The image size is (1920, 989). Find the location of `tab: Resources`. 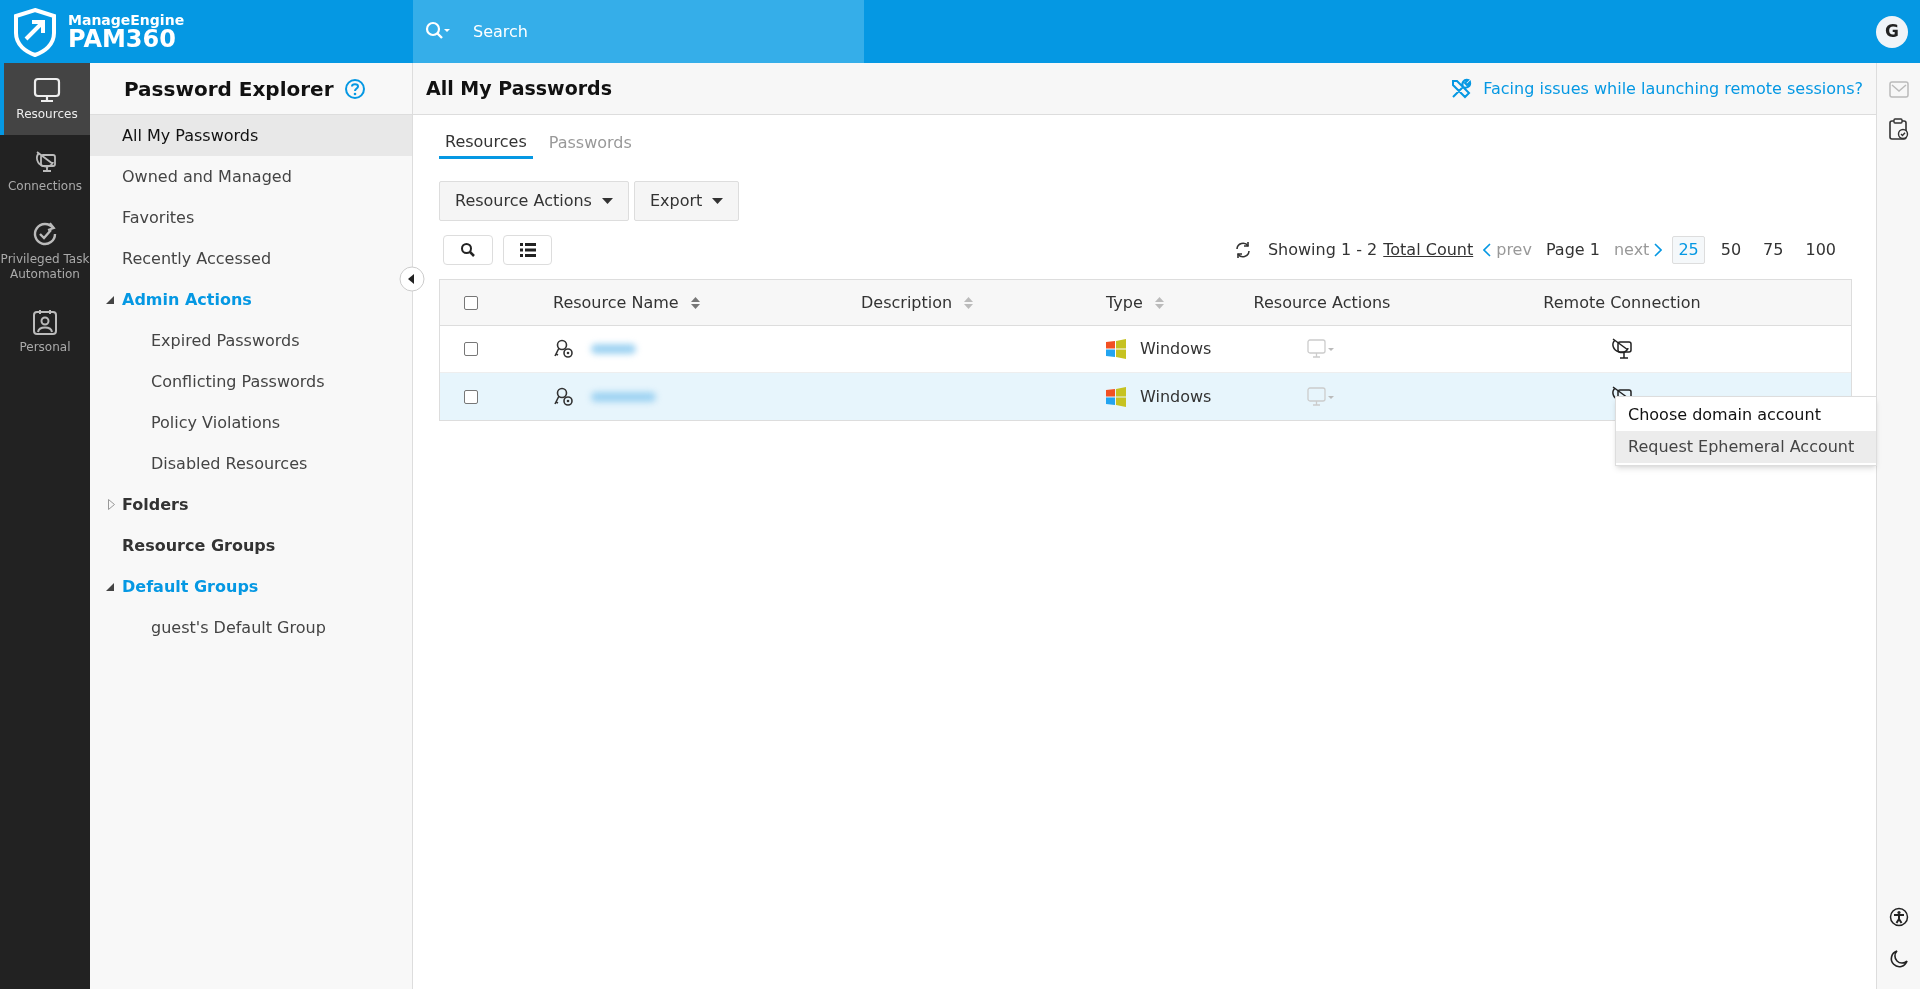

tab: Resources is located at coordinates (486, 143).